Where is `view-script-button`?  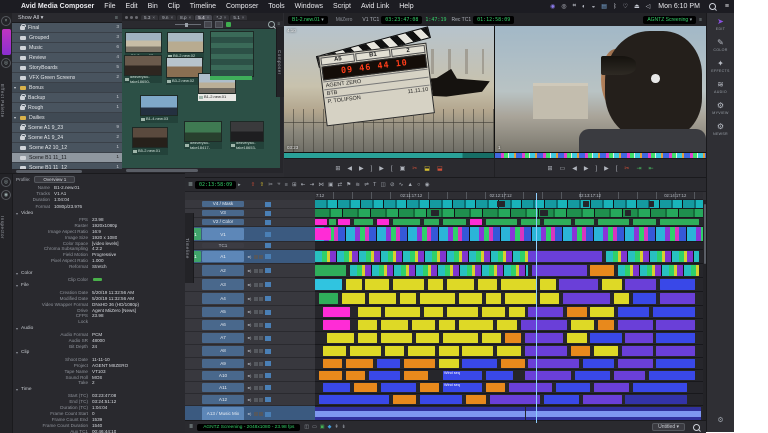
view-script-button is located at coordinates (218, 24).